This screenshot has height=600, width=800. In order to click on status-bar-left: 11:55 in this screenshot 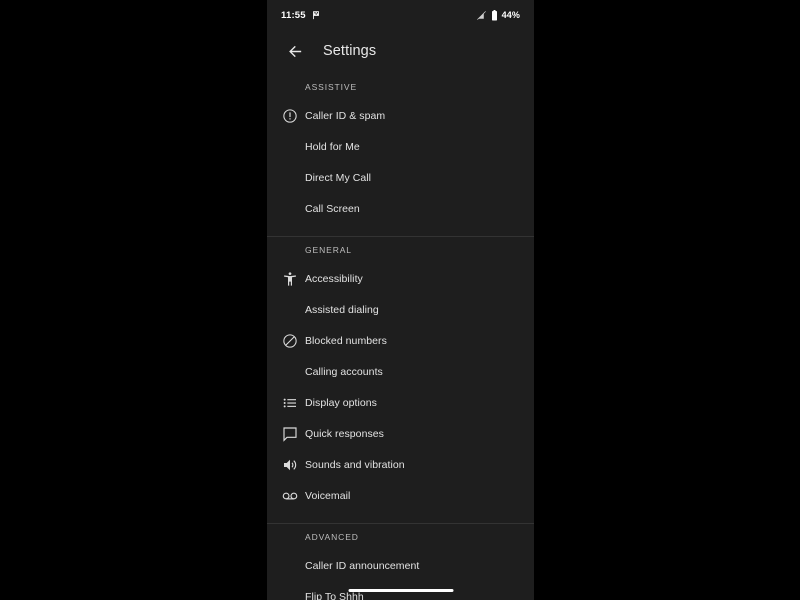, I will do `click(301, 15)`.